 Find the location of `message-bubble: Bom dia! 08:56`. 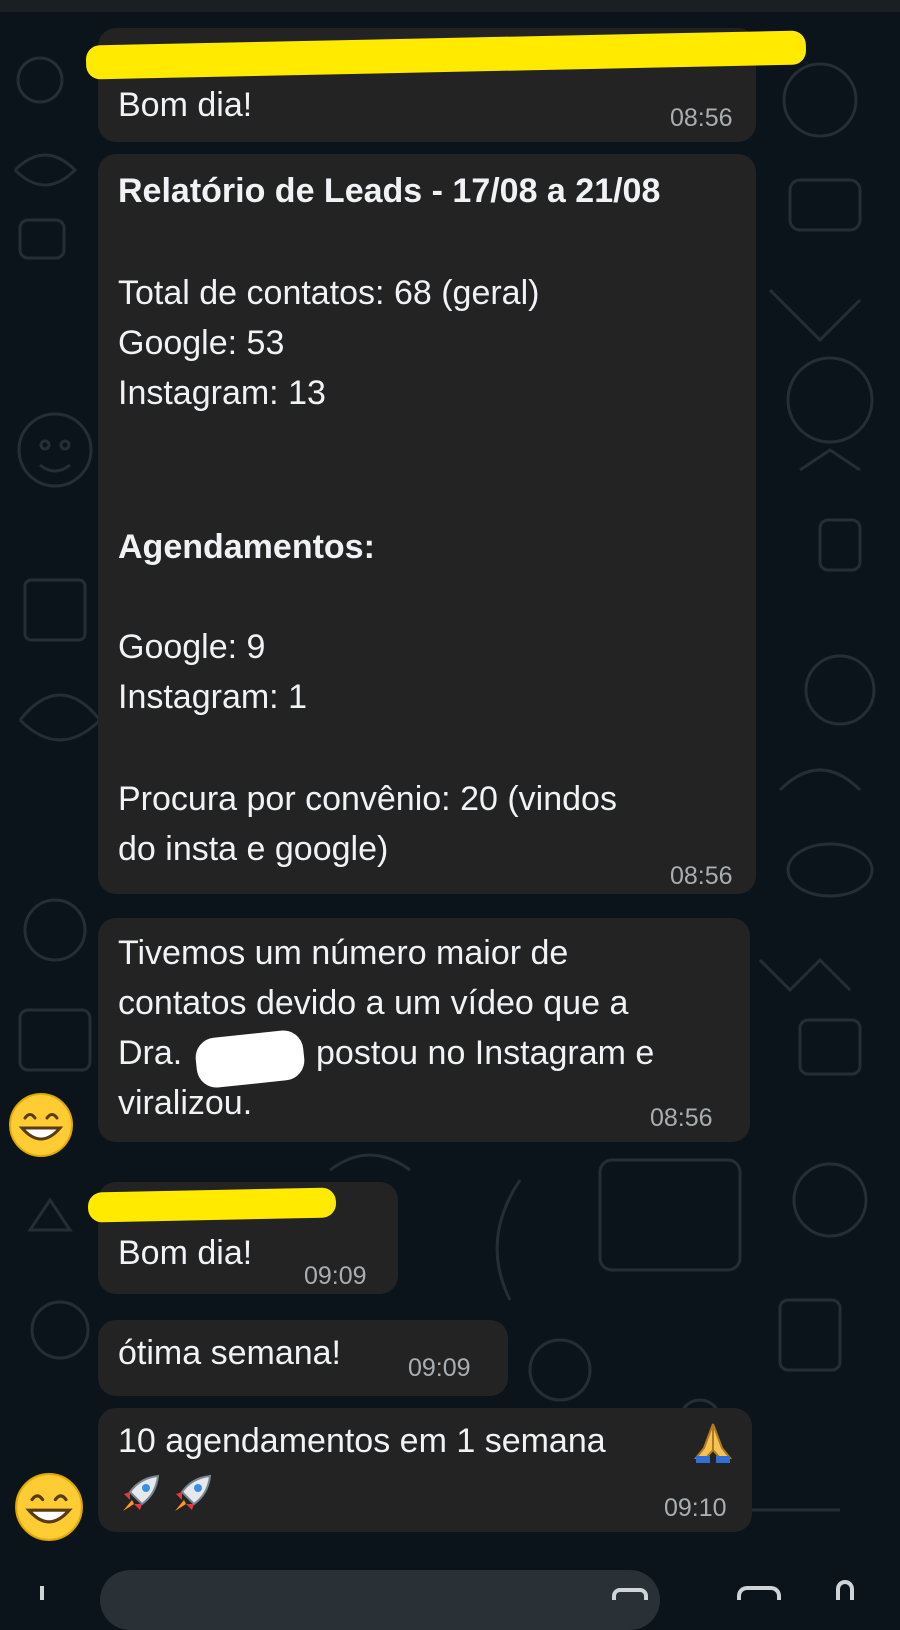

message-bubble: Bom dia! 08:56 is located at coordinates (446, 85).